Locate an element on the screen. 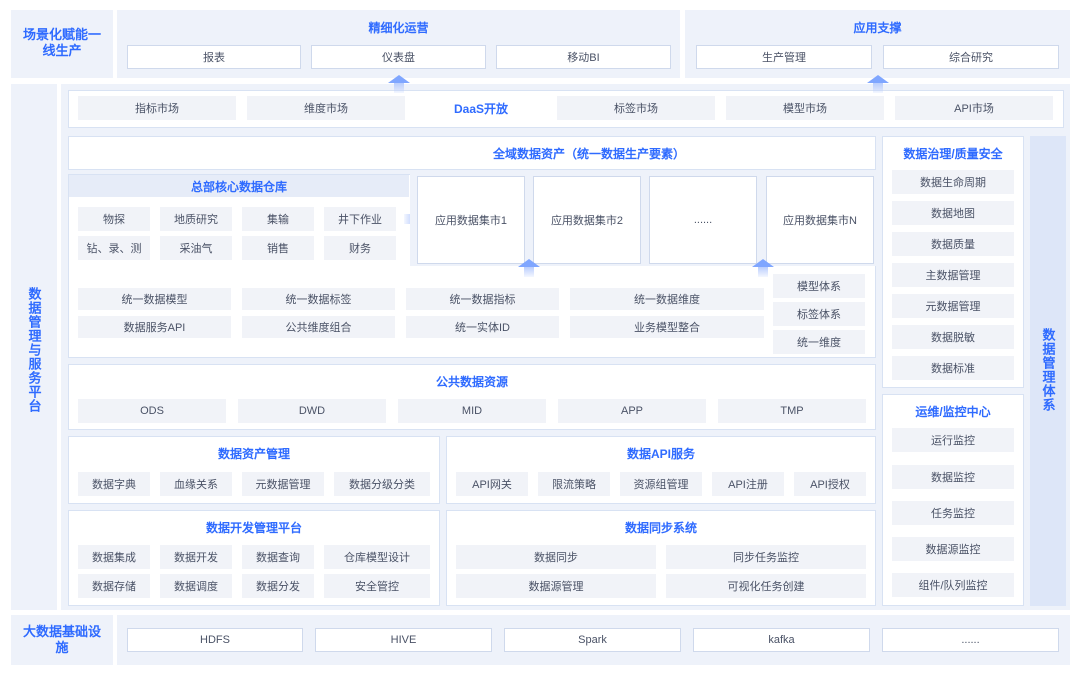 Image resolution: width=1080 pixels, height=675 pixels. governance-item: 数据标准 is located at coordinates (953, 368).